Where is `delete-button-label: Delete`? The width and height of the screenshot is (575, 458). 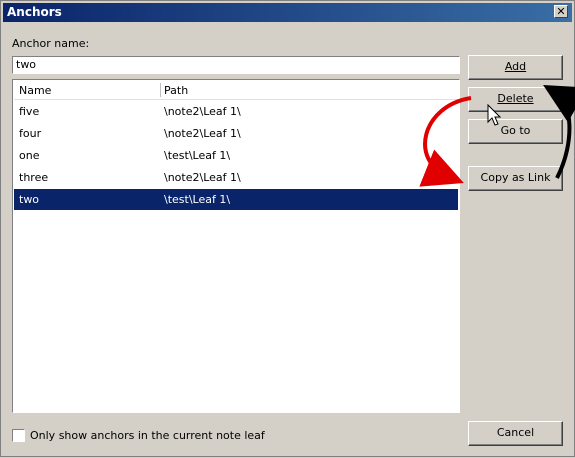 delete-button-label: Delete is located at coordinates (515, 98).